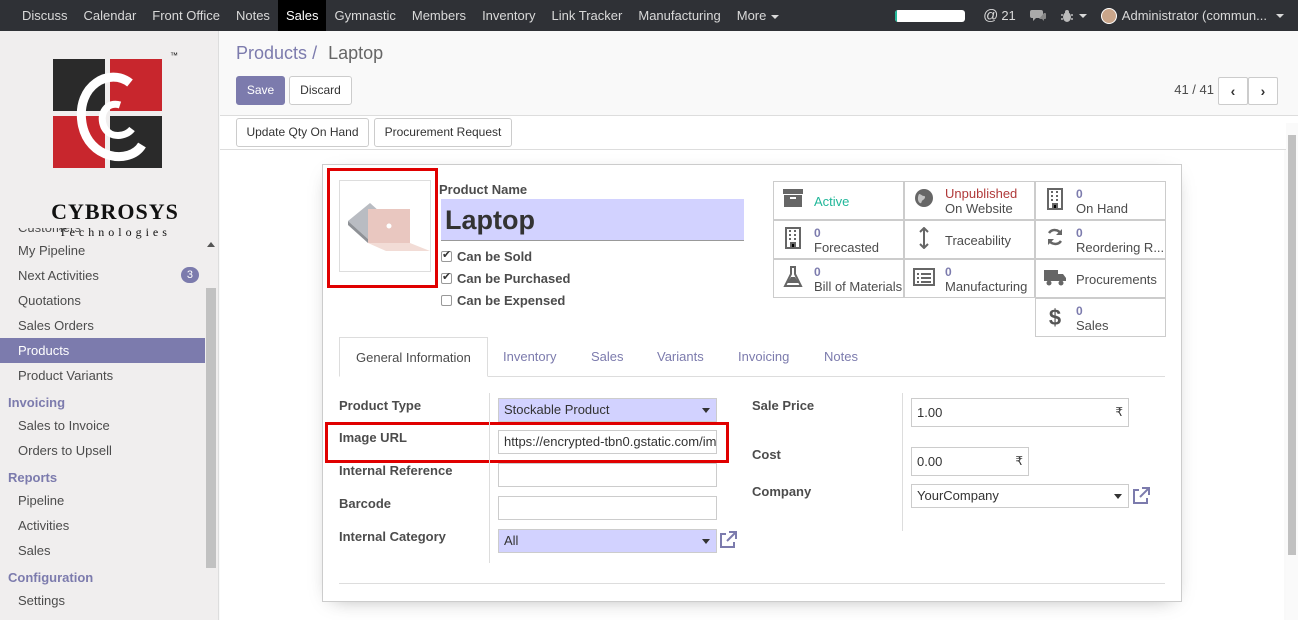 Image resolution: width=1298 pixels, height=620 pixels. What do you see at coordinates (45, 15) in the screenshot?
I see `menu-discuss: Discuss` at bounding box center [45, 15].